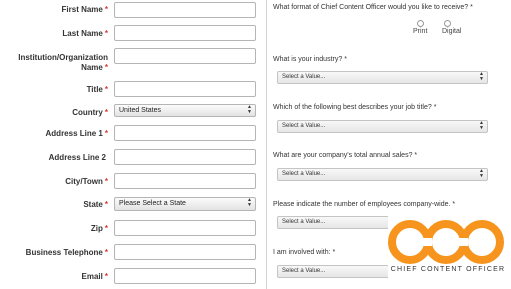  Describe the element at coordinates (185, 181) in the screenshot. I see `city-input` at that location.